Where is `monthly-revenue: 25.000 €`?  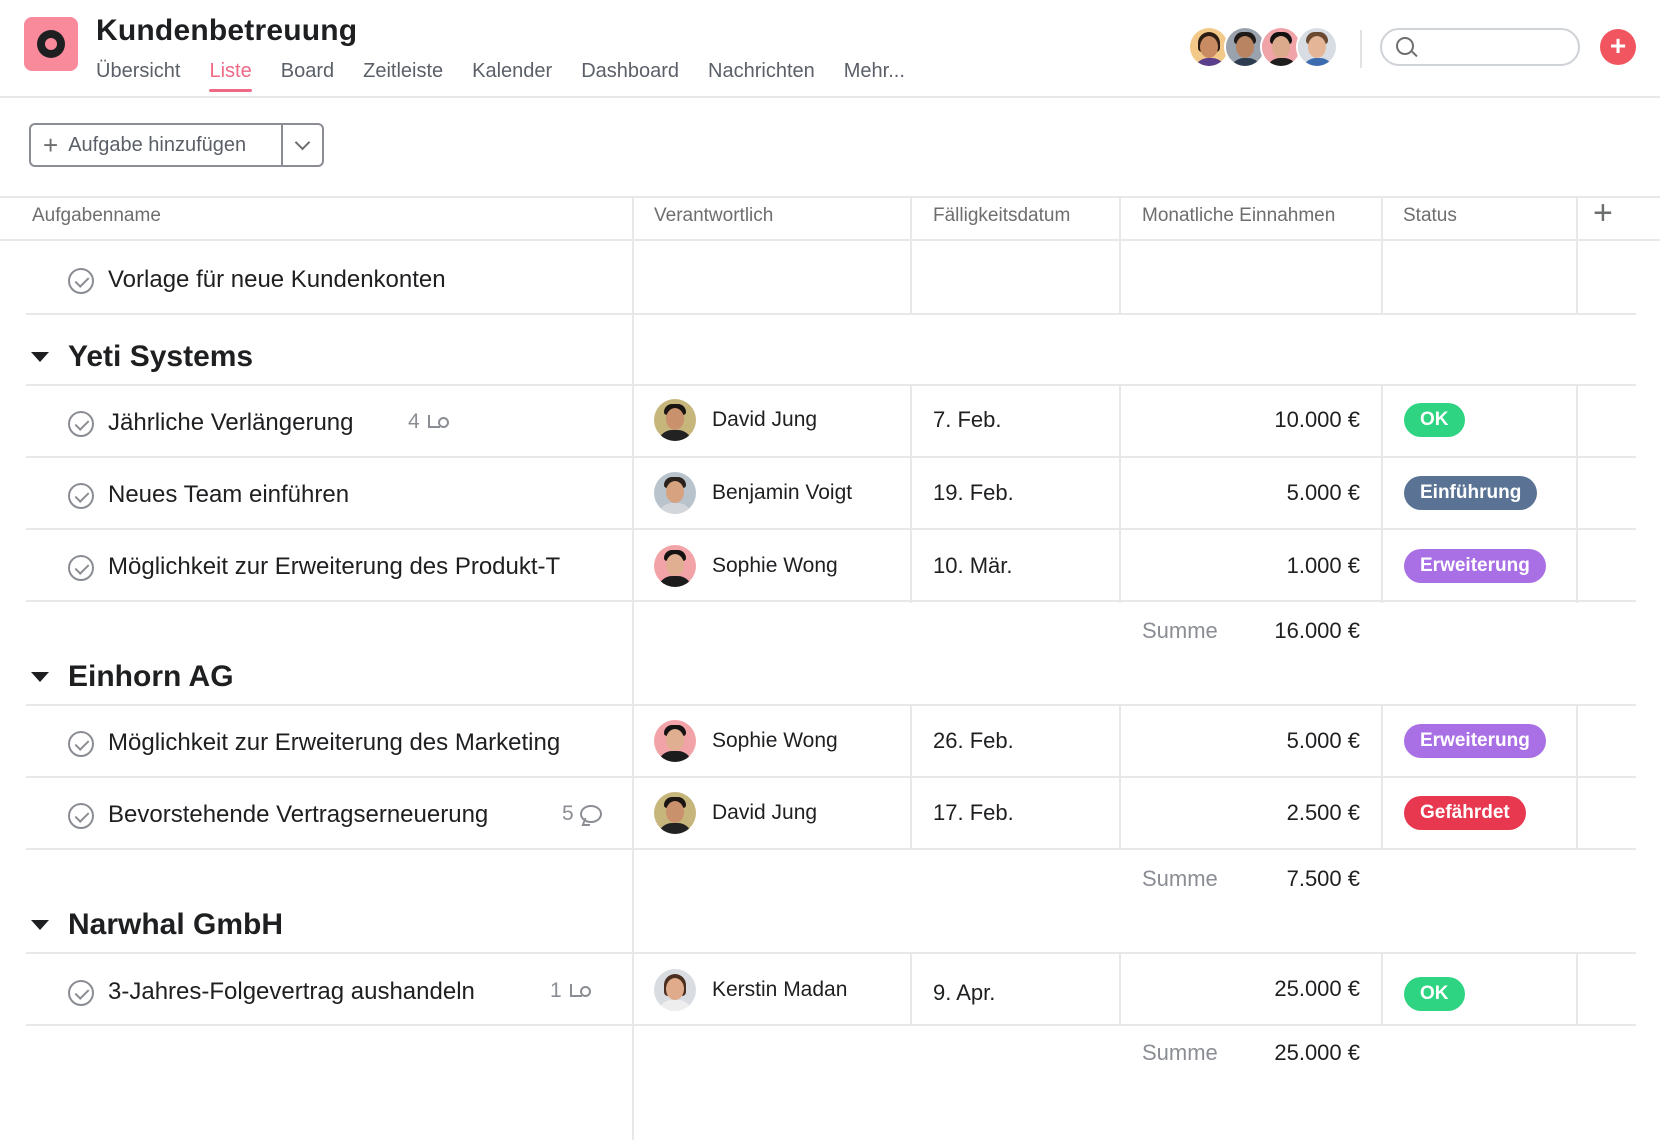 monthly-revenue: 25.000 € is located at coordinates (1260, 989).